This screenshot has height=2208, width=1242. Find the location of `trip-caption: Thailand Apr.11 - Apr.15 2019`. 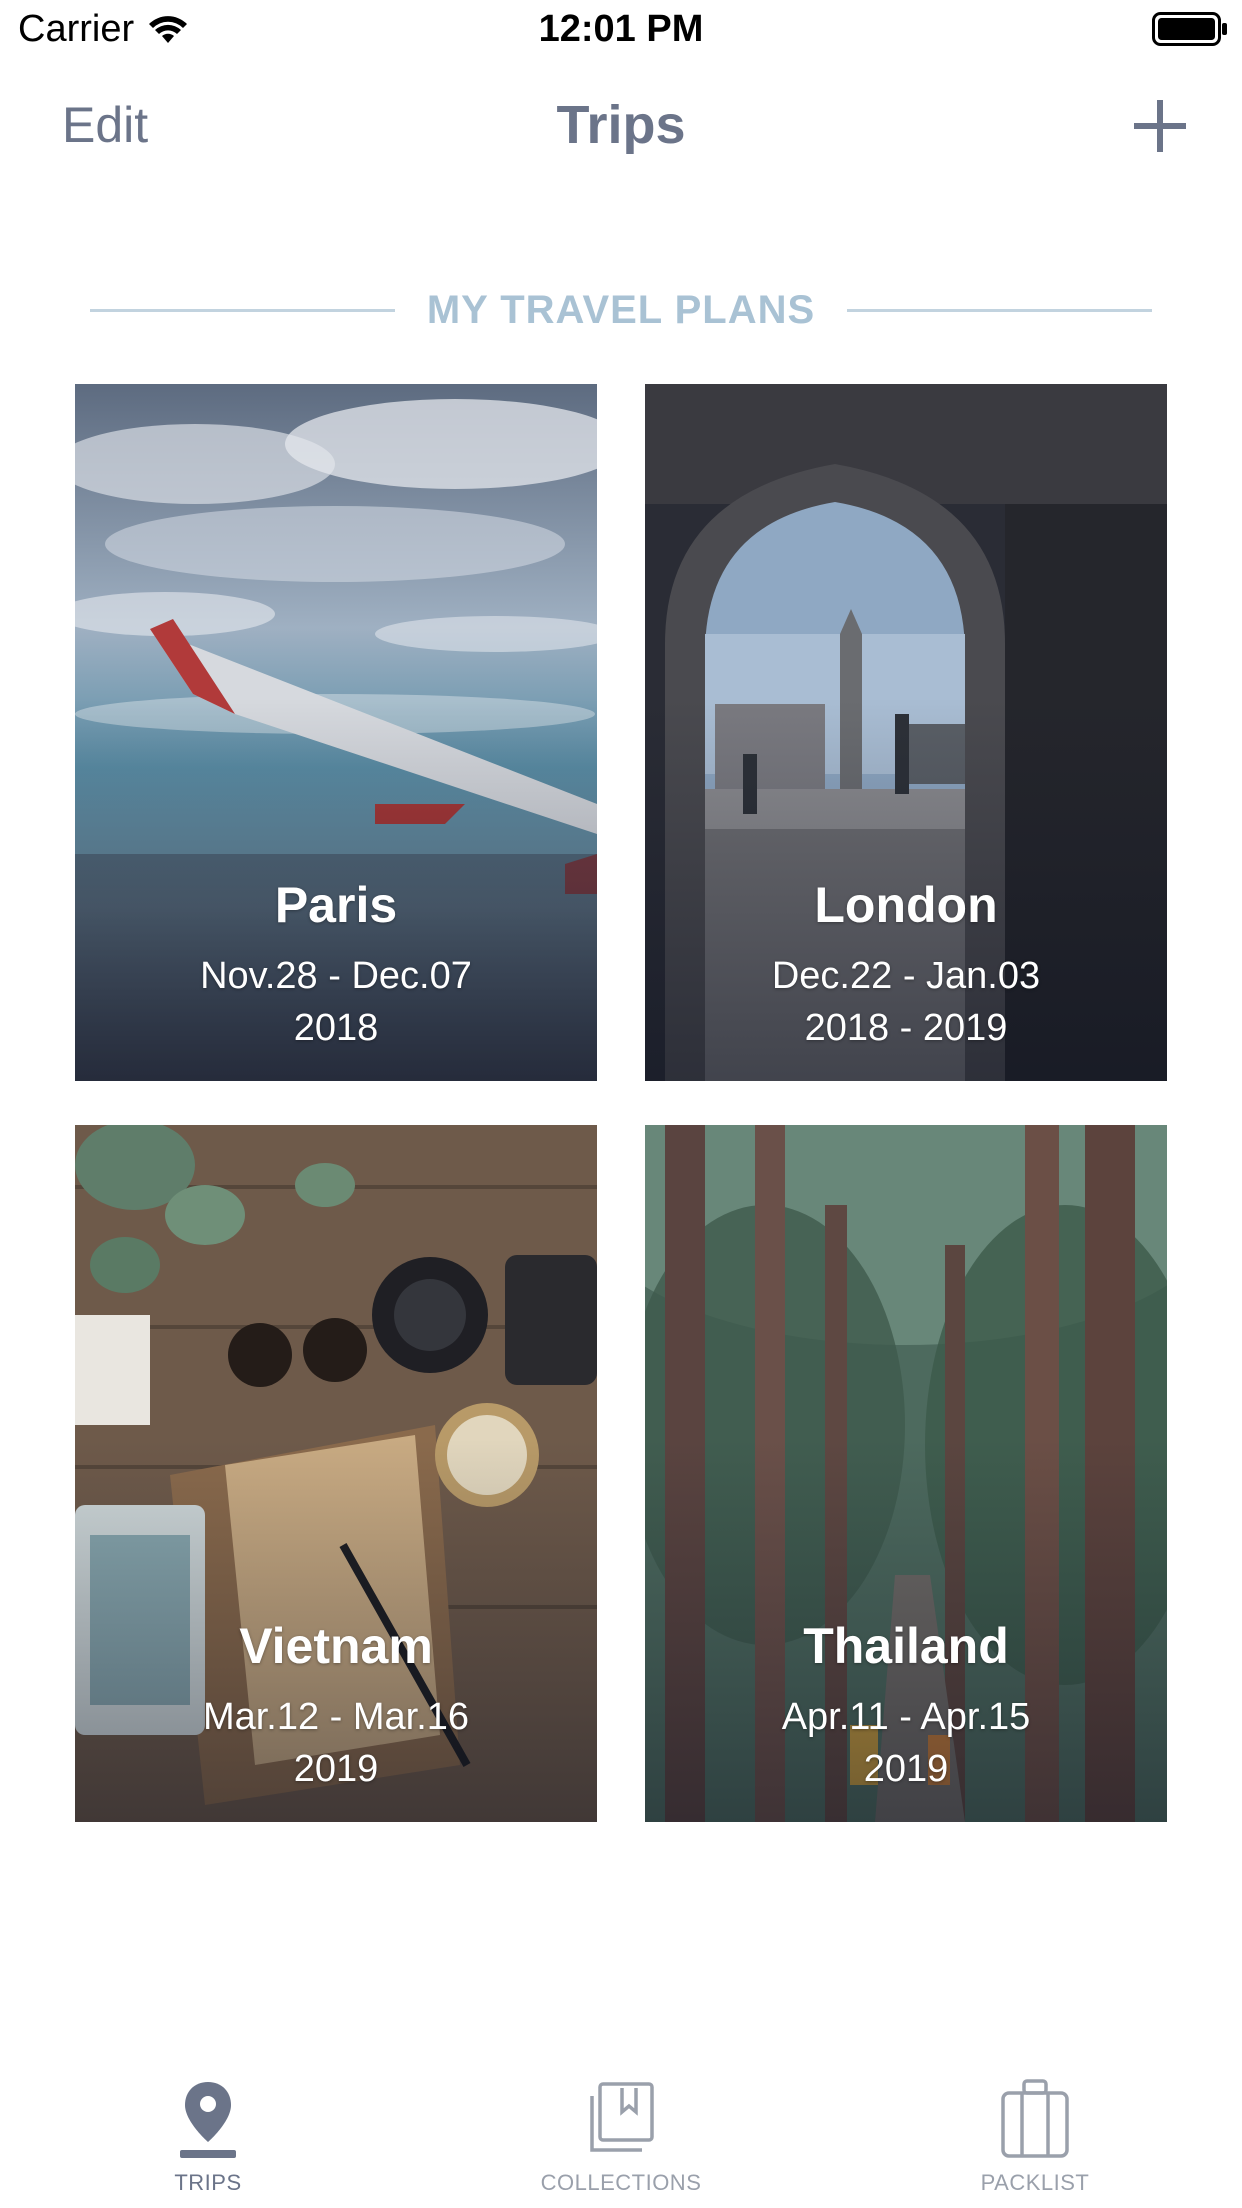

trip-caption: Thailand Apr.11 - Apr.15 2019 is located at coordinates (906, 1704).